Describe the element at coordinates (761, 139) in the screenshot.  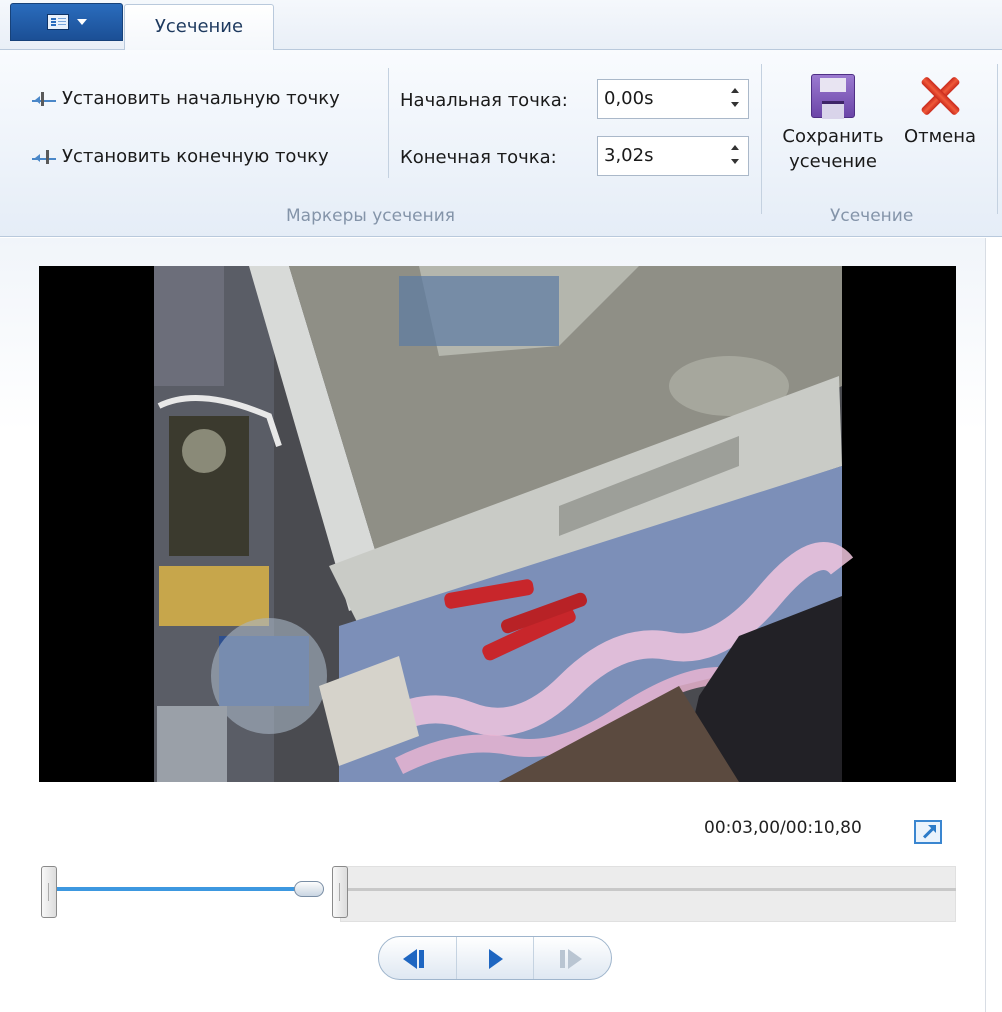
I see `group-divider` at that location.